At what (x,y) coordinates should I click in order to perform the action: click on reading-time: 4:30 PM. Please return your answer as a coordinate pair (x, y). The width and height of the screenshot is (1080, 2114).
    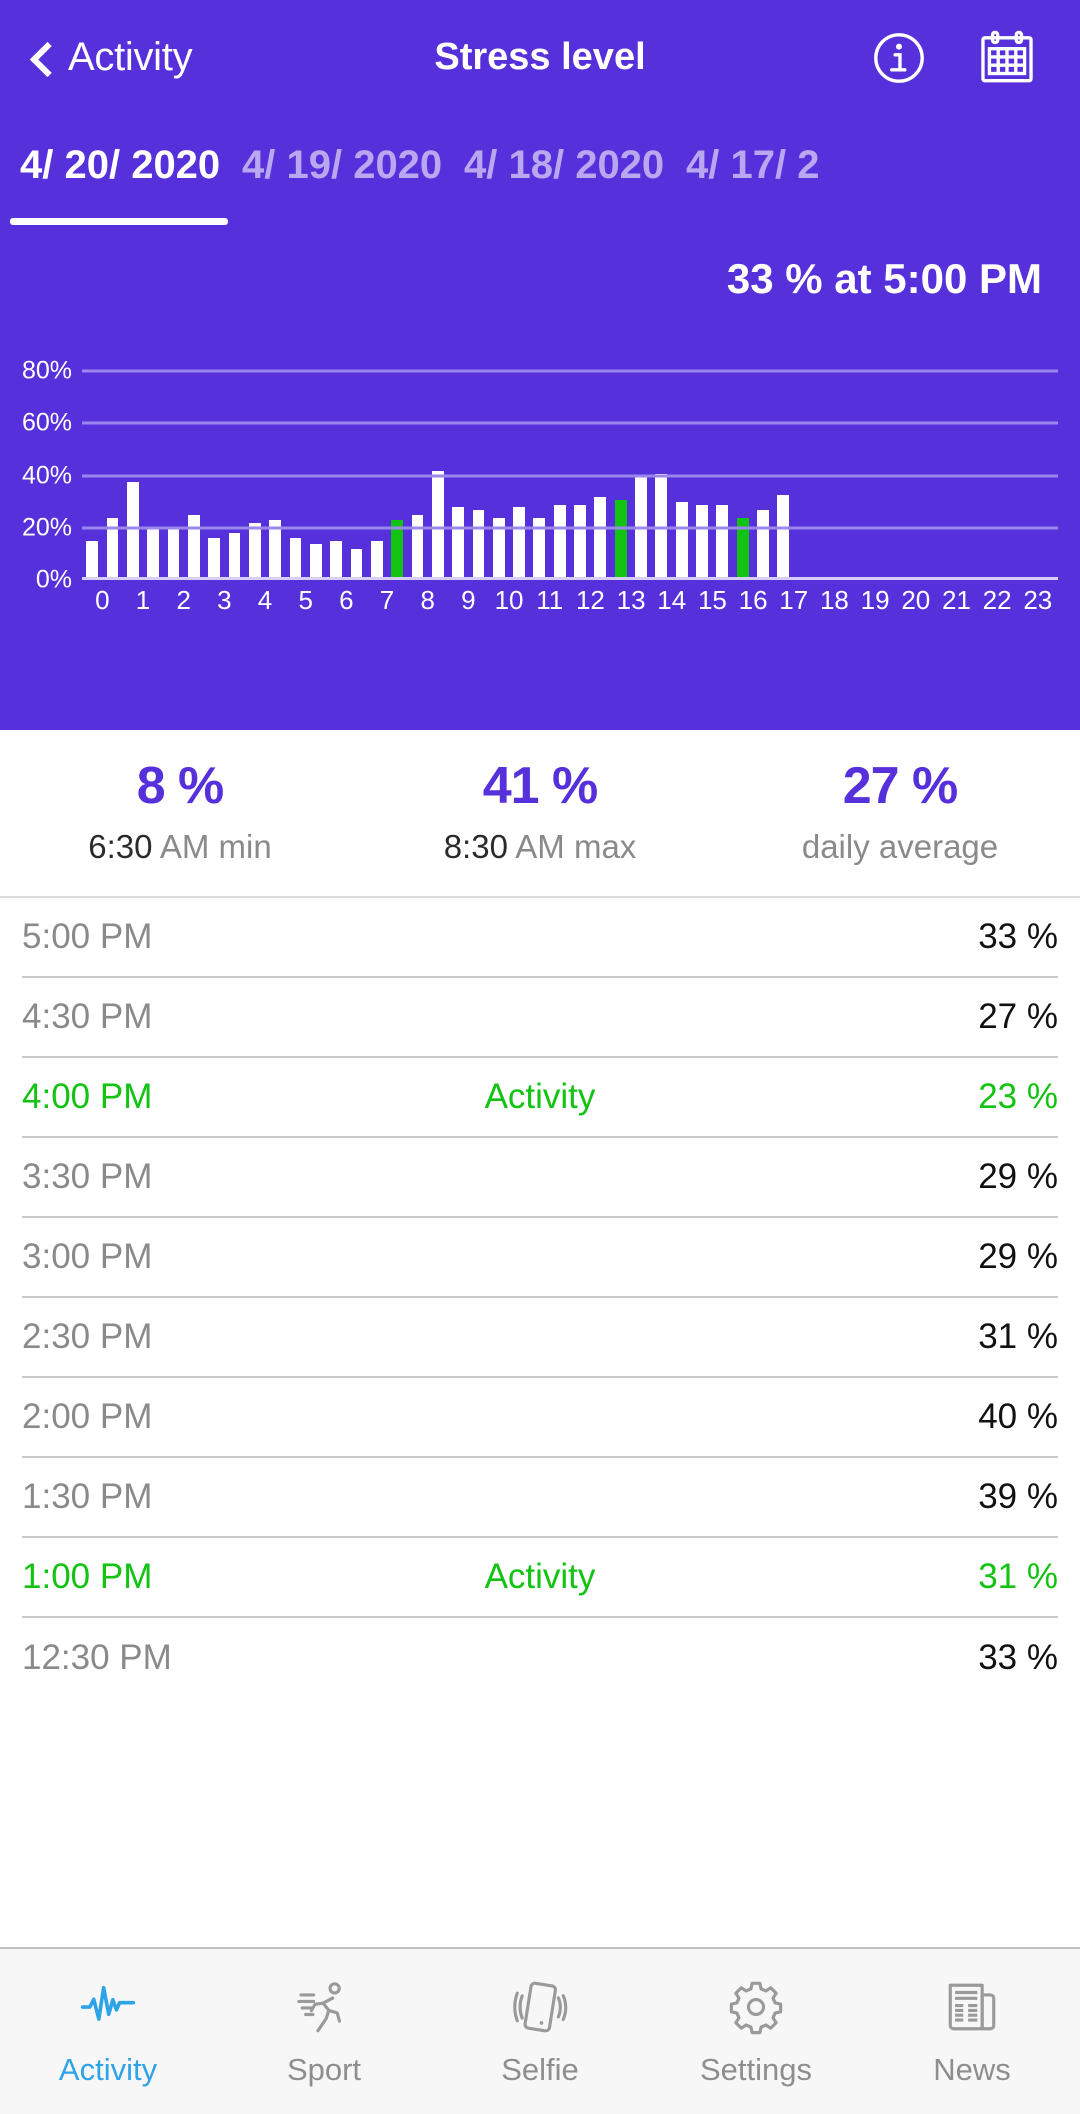
    Looking at the image, I should click on (87, 1016).